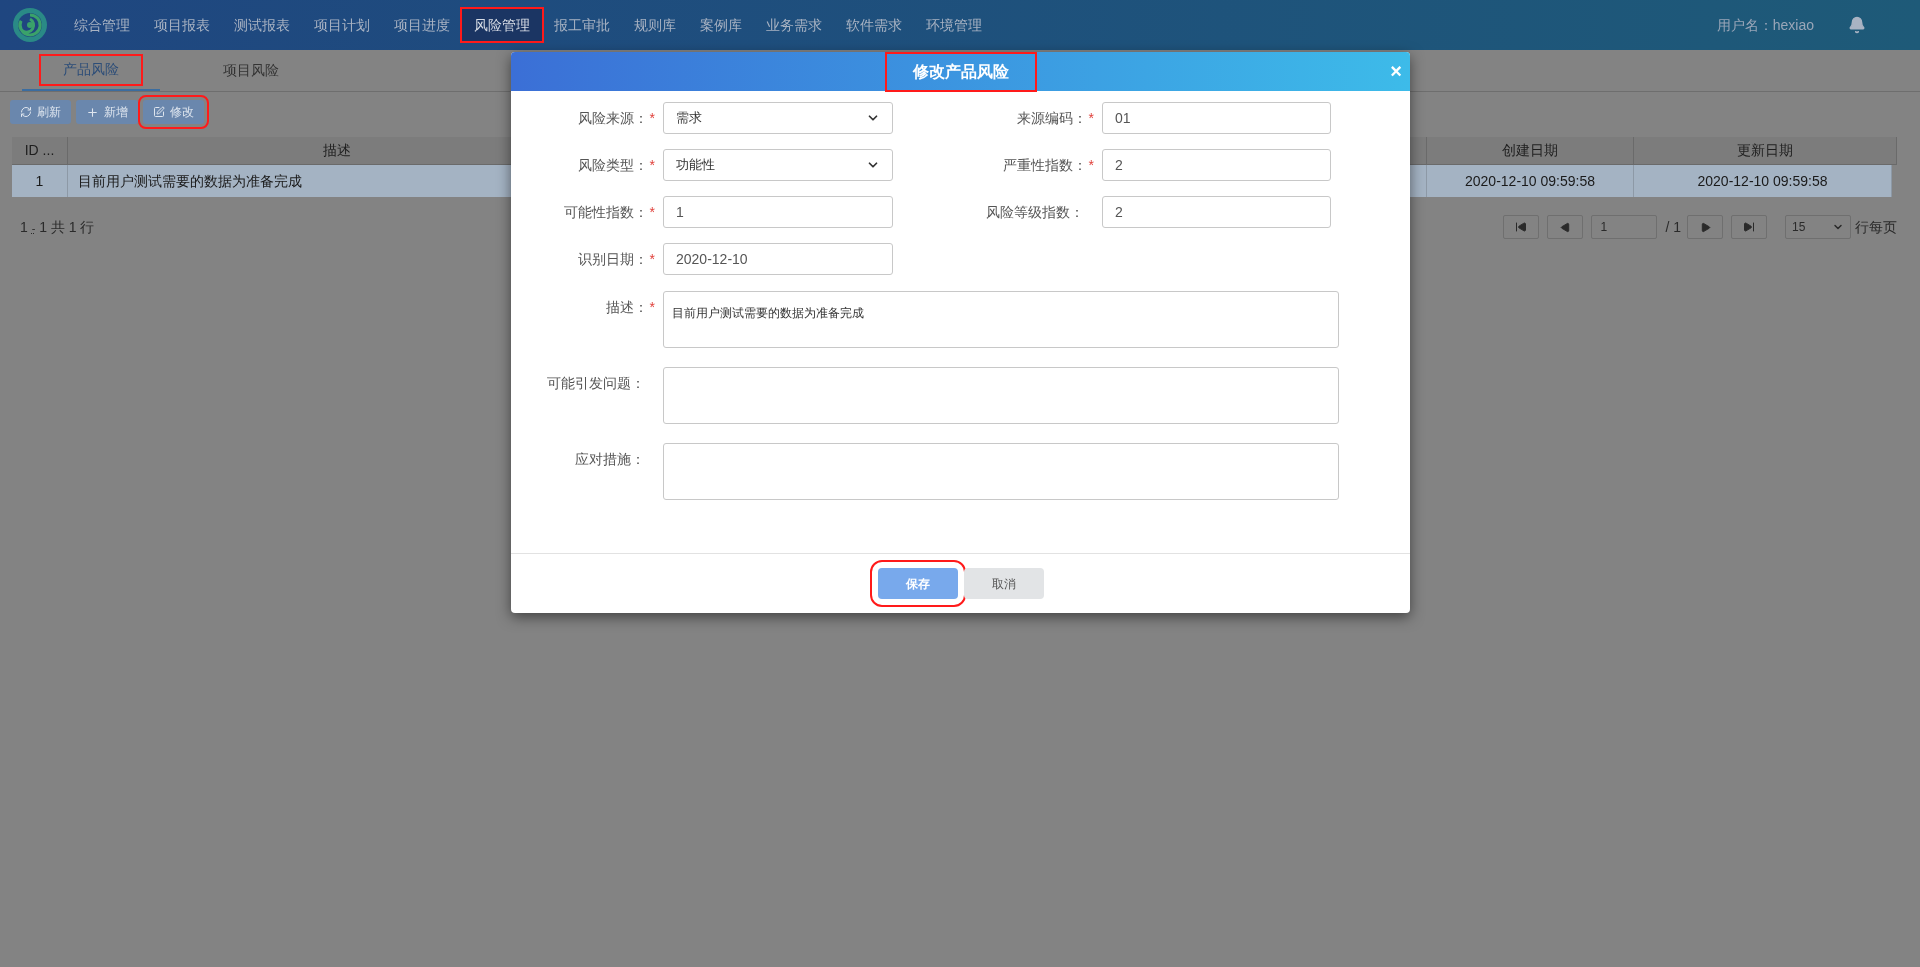 The width and height of the screenshot is (1920, 967). Describe the element at coordinates (612, 259) in the screenshot. I see `field-label: 识别日期：` at that location.